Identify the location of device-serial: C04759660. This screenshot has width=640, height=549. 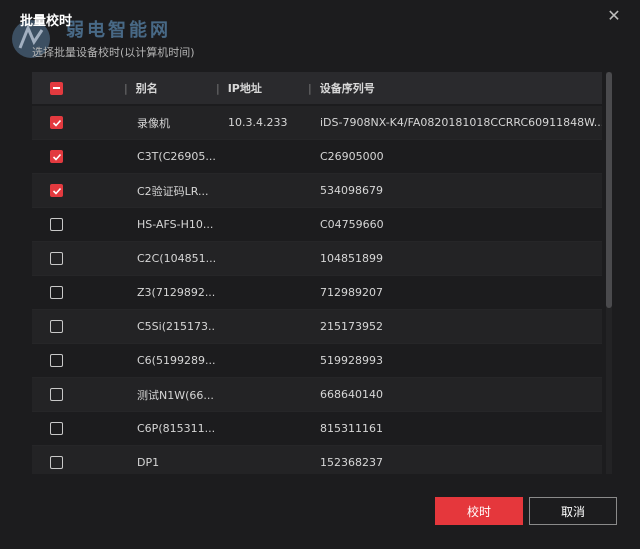
(352, 224).